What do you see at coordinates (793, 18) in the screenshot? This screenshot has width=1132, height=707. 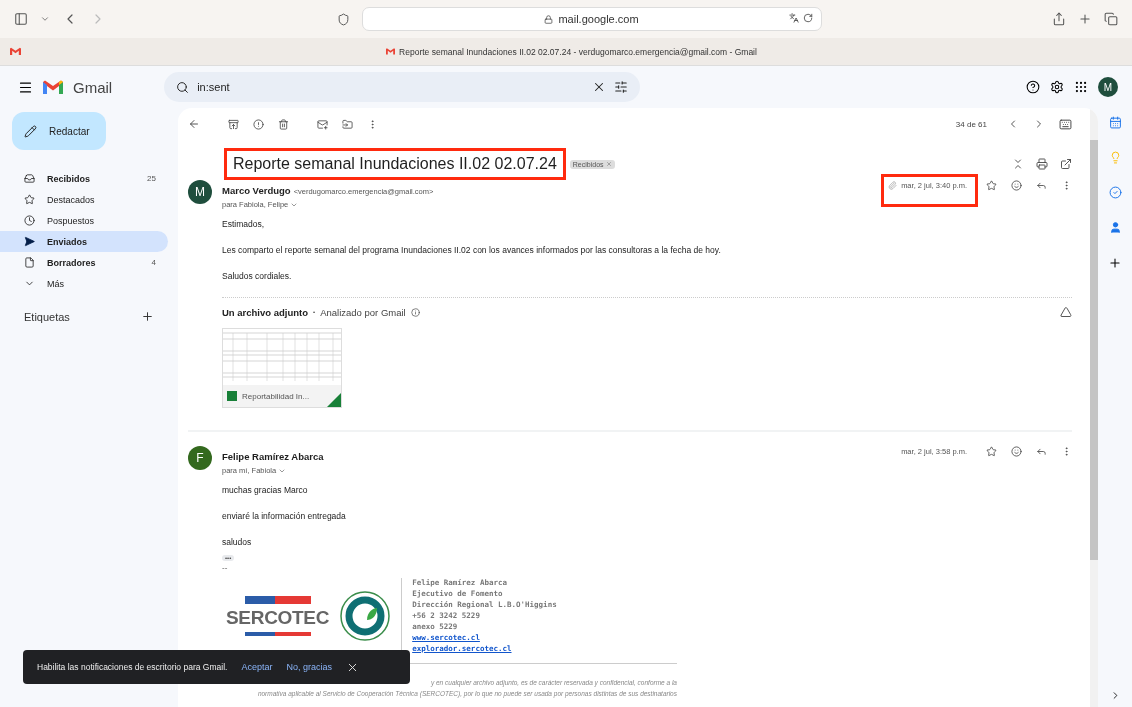 I see `translate-icon` at bounding box center [793, 18].